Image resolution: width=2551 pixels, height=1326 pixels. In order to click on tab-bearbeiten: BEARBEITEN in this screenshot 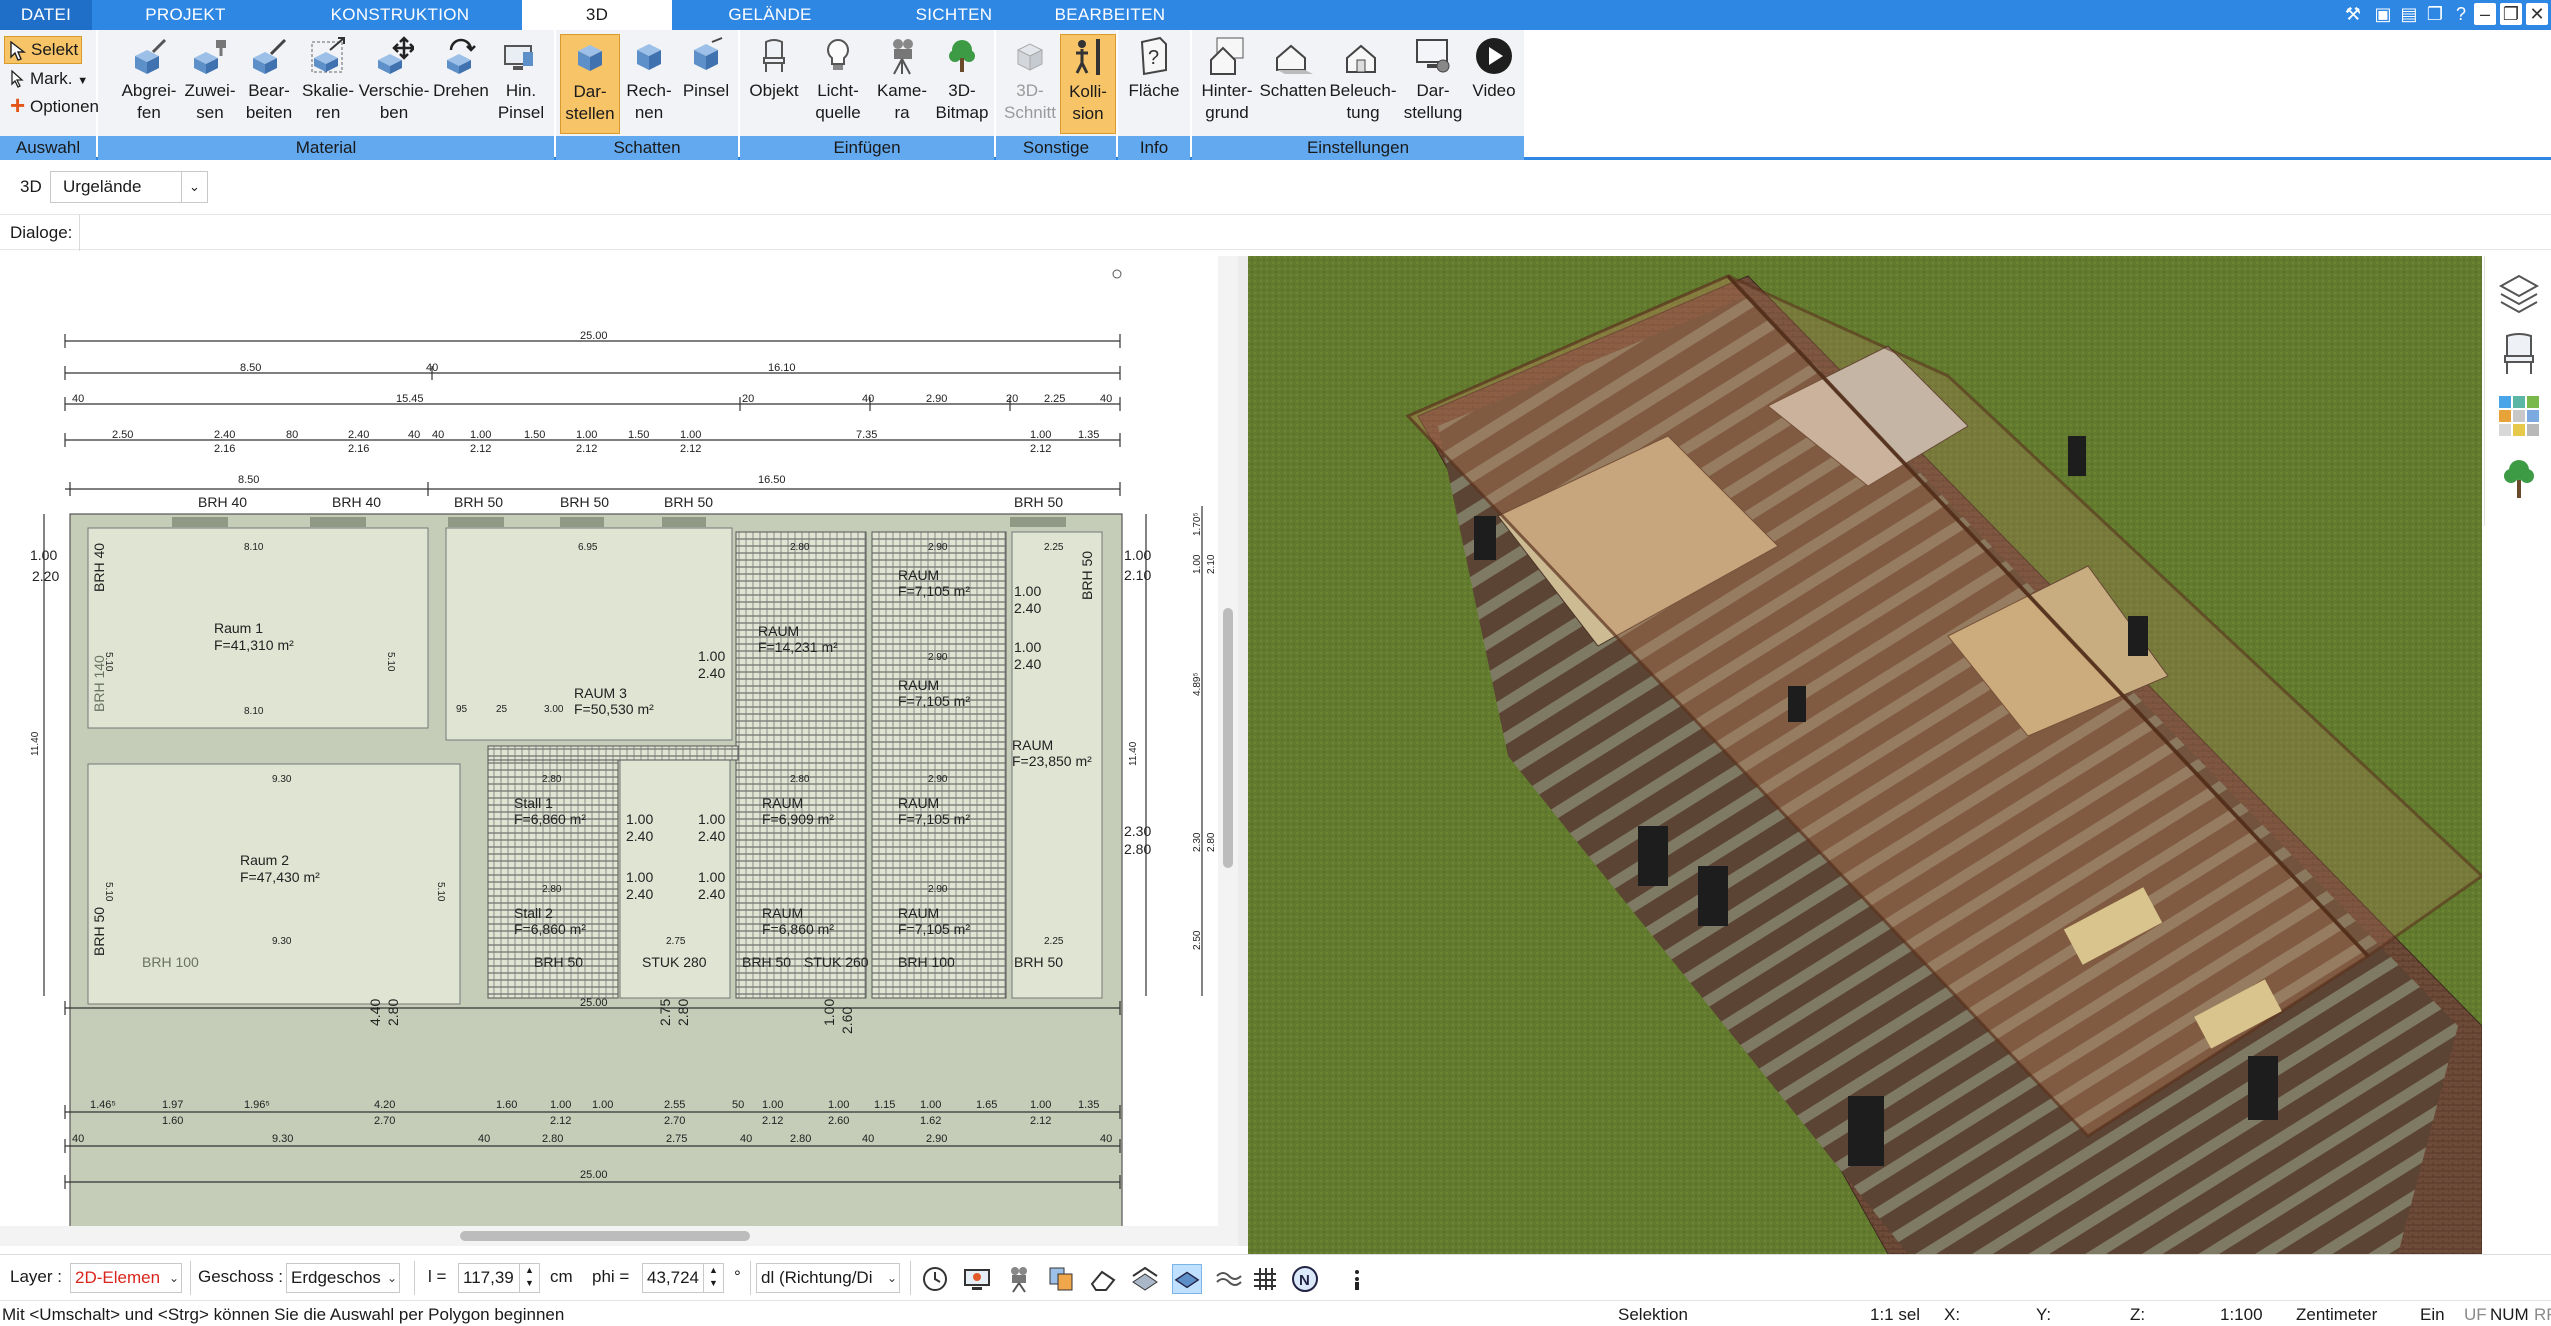, I will do `click(1110, 15)`.